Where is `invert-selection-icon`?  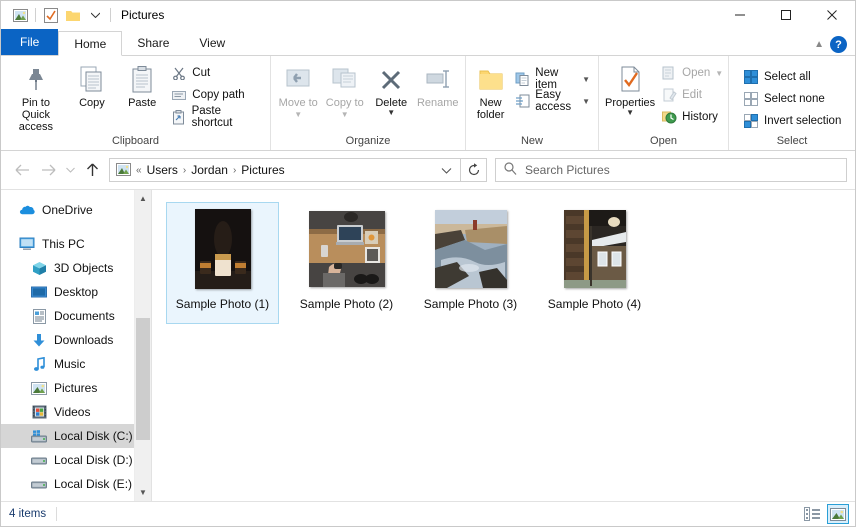
invert-selection-icon is located at coordinates (751, 121).